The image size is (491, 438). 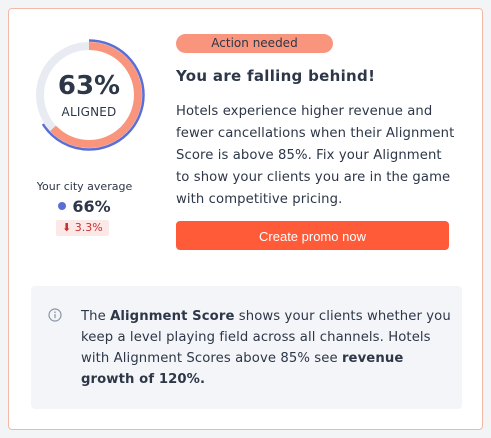 What do you see at coordinates (254, 43) in the screenshot?
I see `status-badge: Action needed` at bounding box center [254, 43].